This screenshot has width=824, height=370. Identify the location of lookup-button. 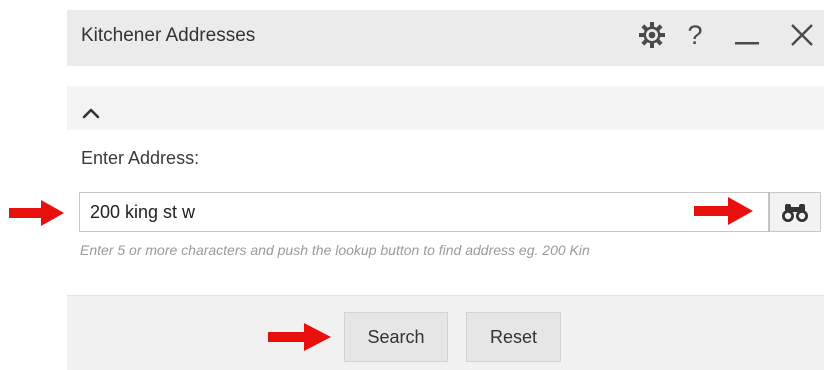
(795, 212).